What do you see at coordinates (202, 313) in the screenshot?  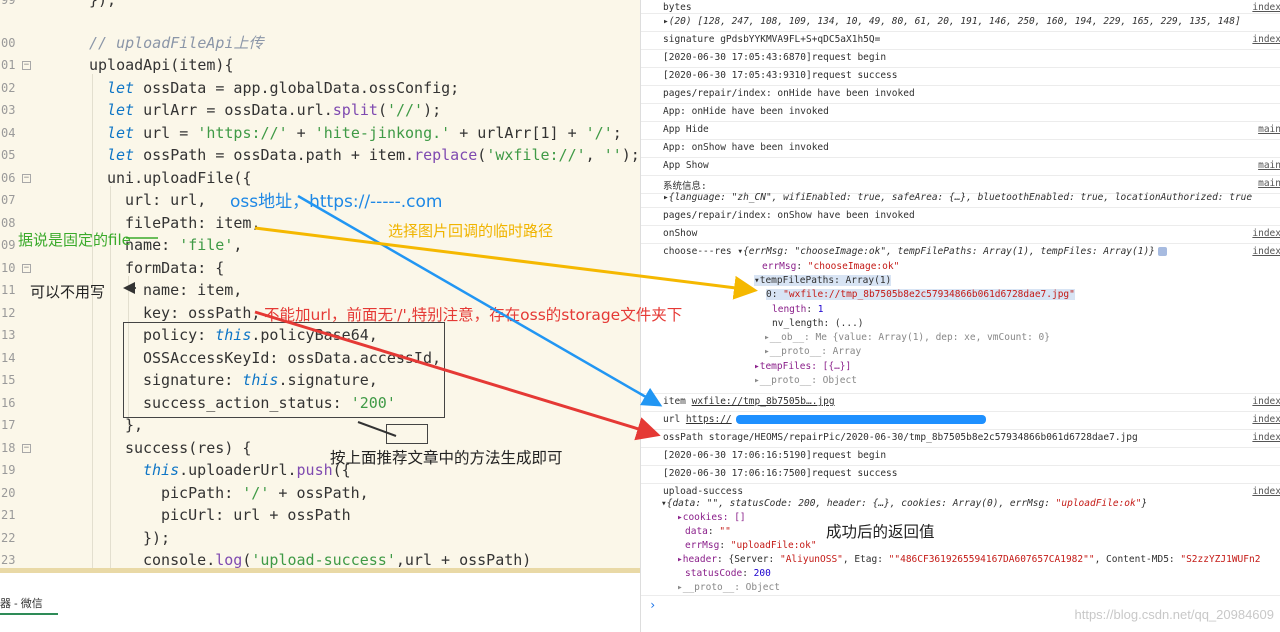 I see `code-line-112: key: ossPath,` at bounding box center [202, 313].